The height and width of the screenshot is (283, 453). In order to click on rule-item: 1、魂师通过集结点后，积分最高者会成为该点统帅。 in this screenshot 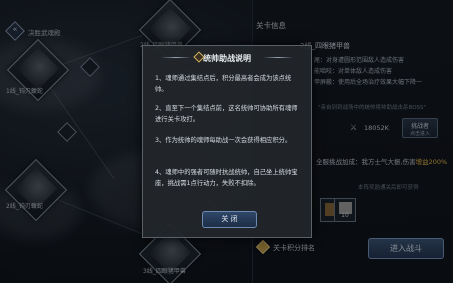, I will do `click(223, 84)`.